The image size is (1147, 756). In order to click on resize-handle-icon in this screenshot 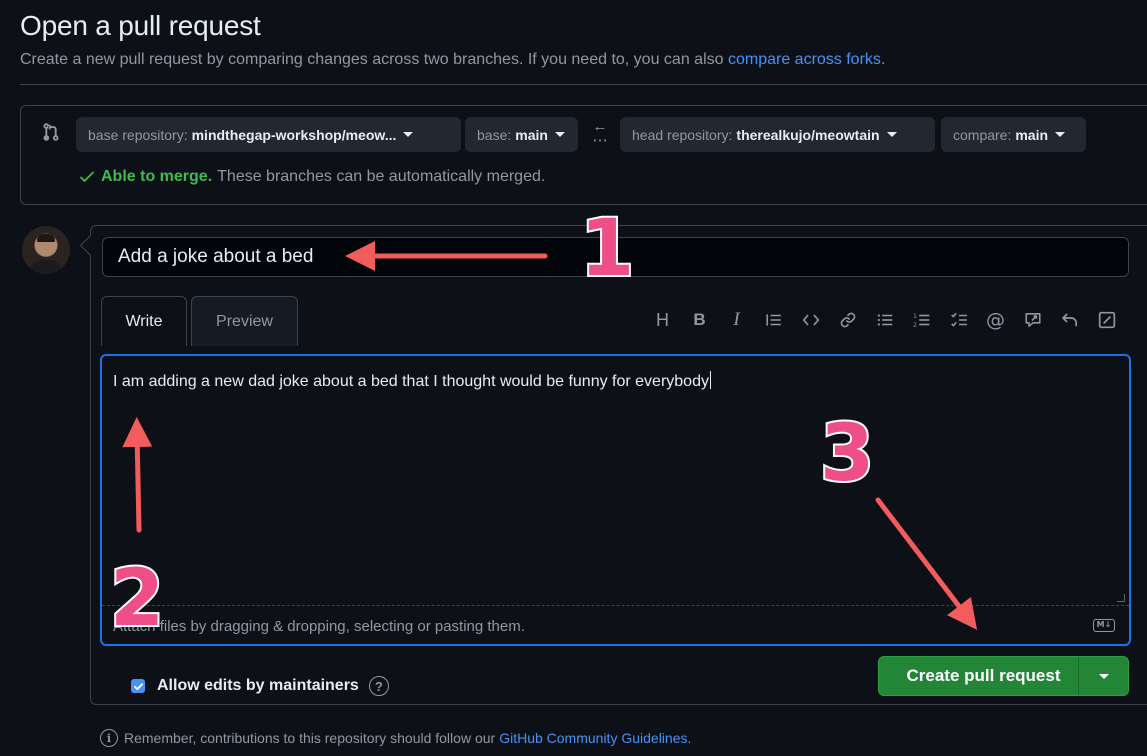, I will do `click(1121, 598)`.